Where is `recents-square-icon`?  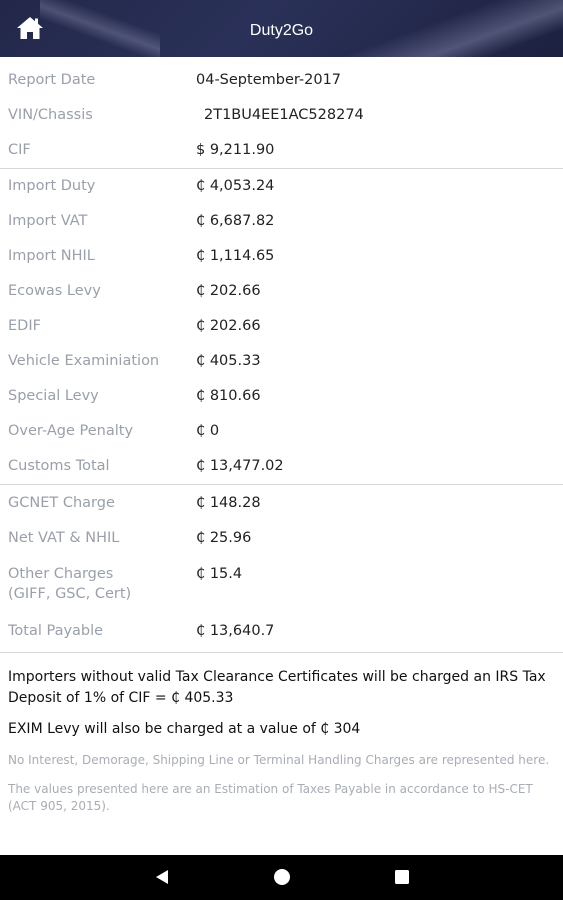
recents-square-icon is located at coordinates (402, 877).